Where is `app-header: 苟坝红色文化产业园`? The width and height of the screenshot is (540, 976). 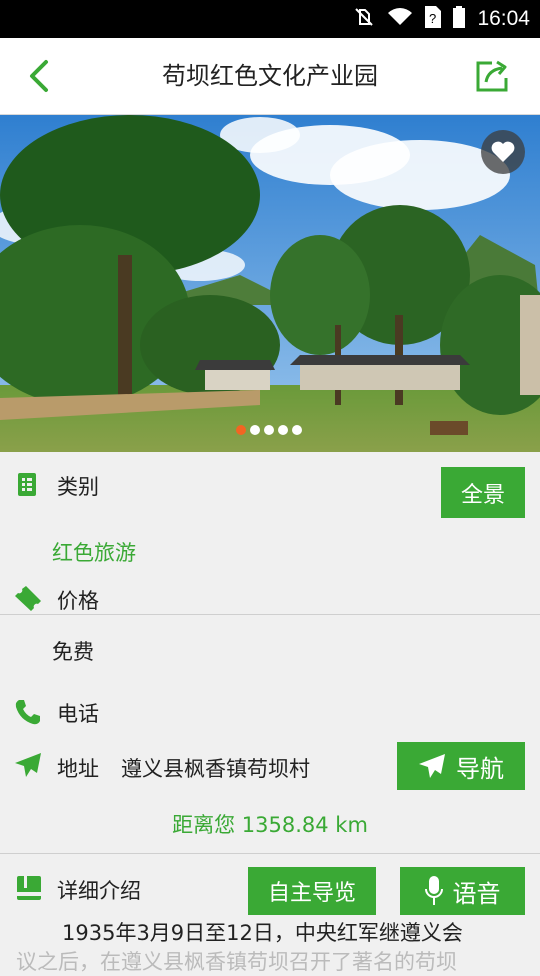
app-header: 苟坝红色文化产业园 is located at coordinates (270, 76).